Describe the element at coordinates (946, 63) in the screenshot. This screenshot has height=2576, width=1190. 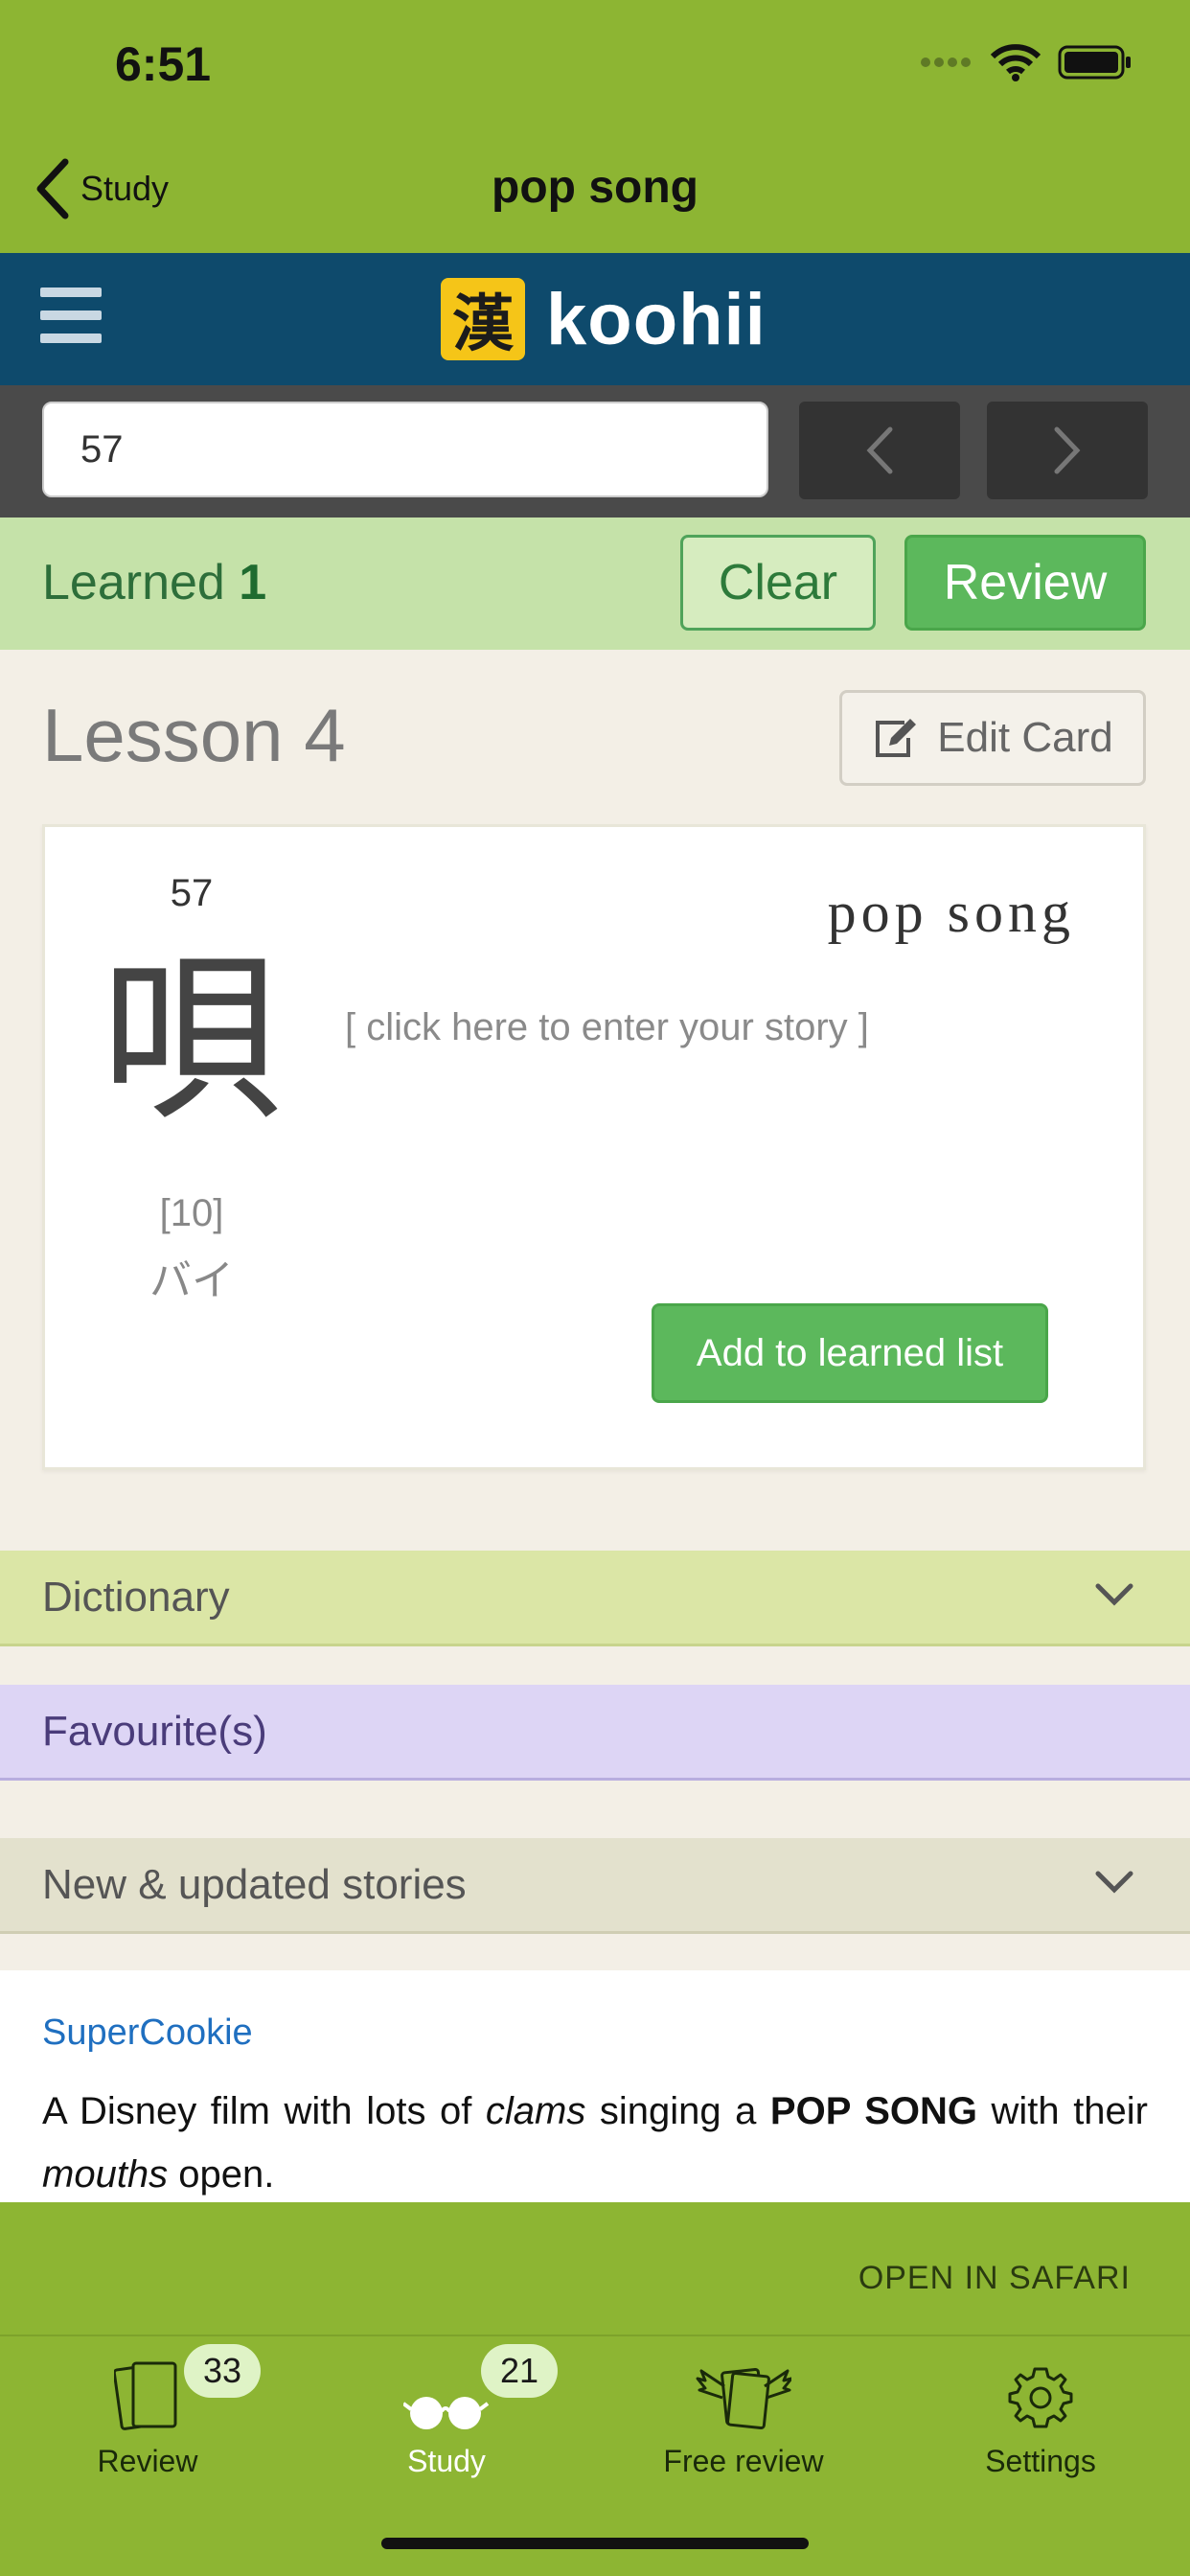
I see `cellular-signal-icon` at that location.